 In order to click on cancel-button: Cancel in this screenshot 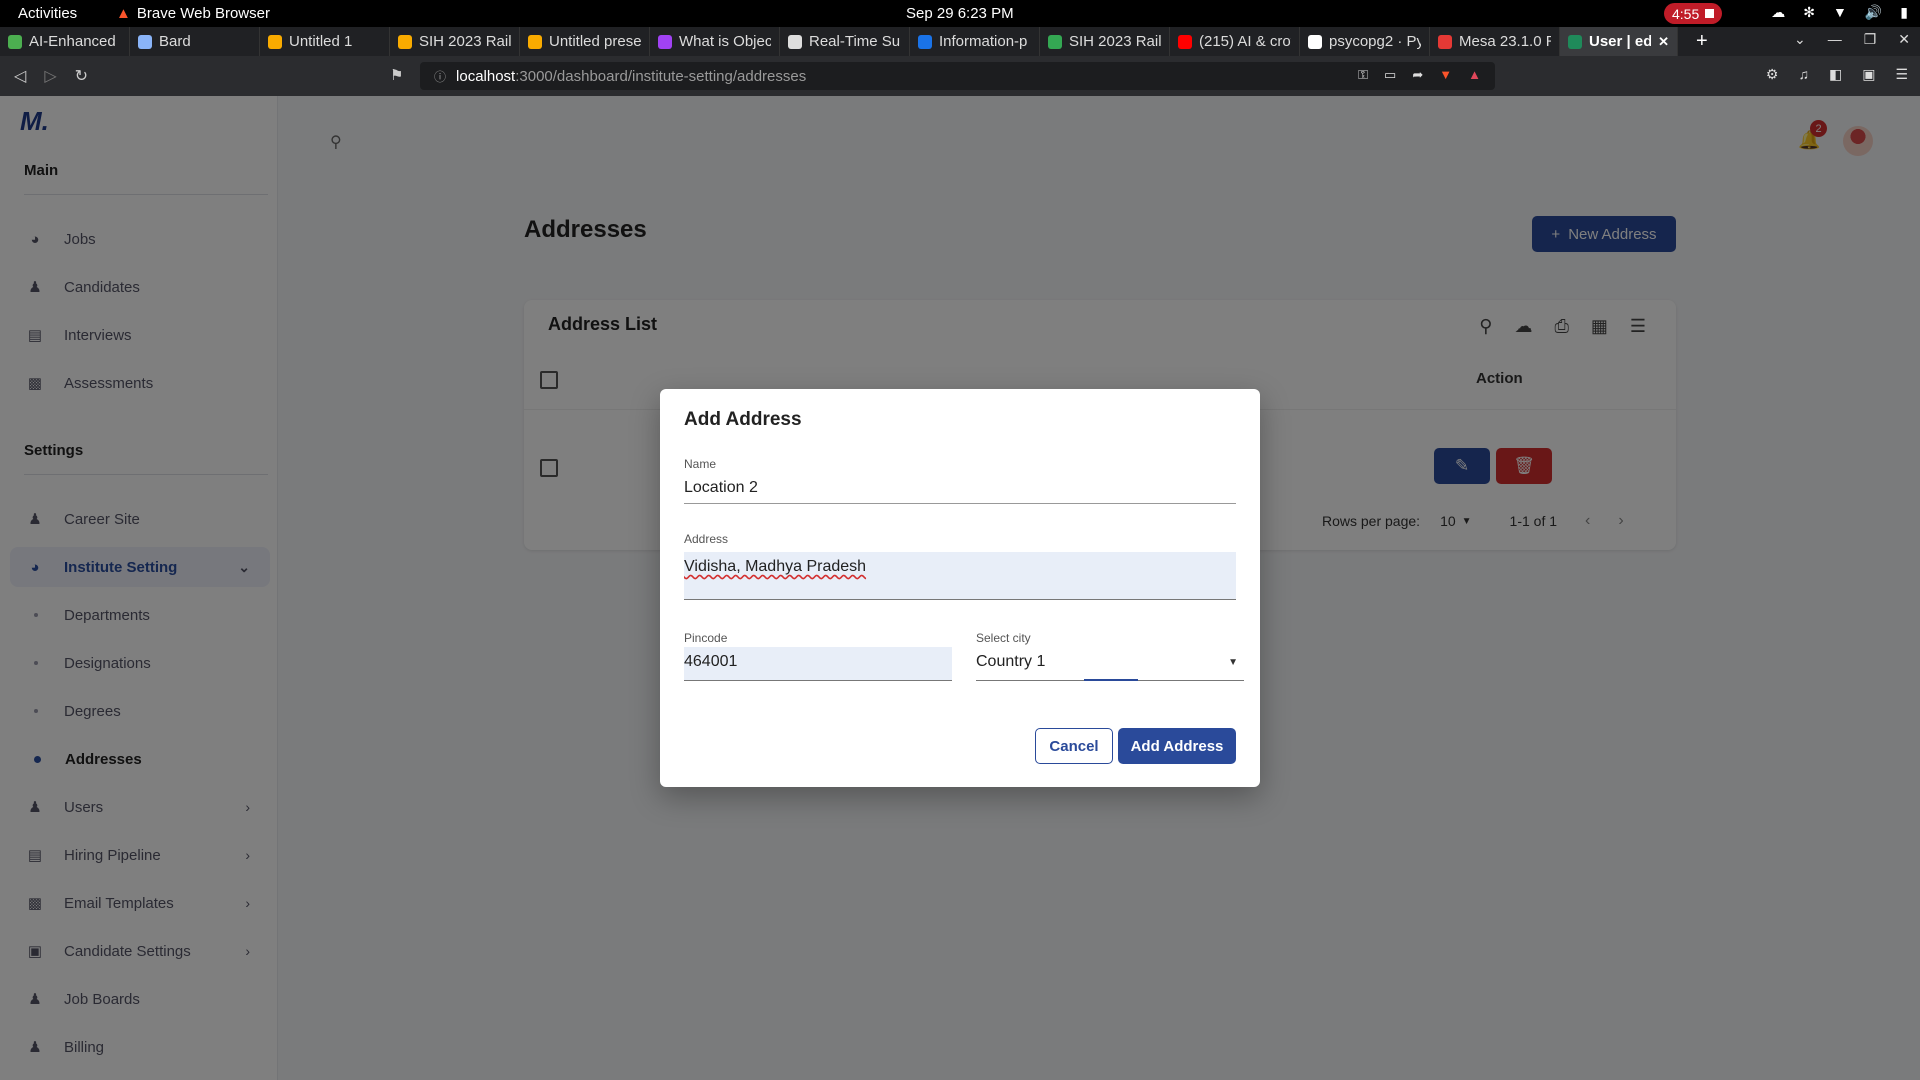, I will do `click(1074, 746)`.